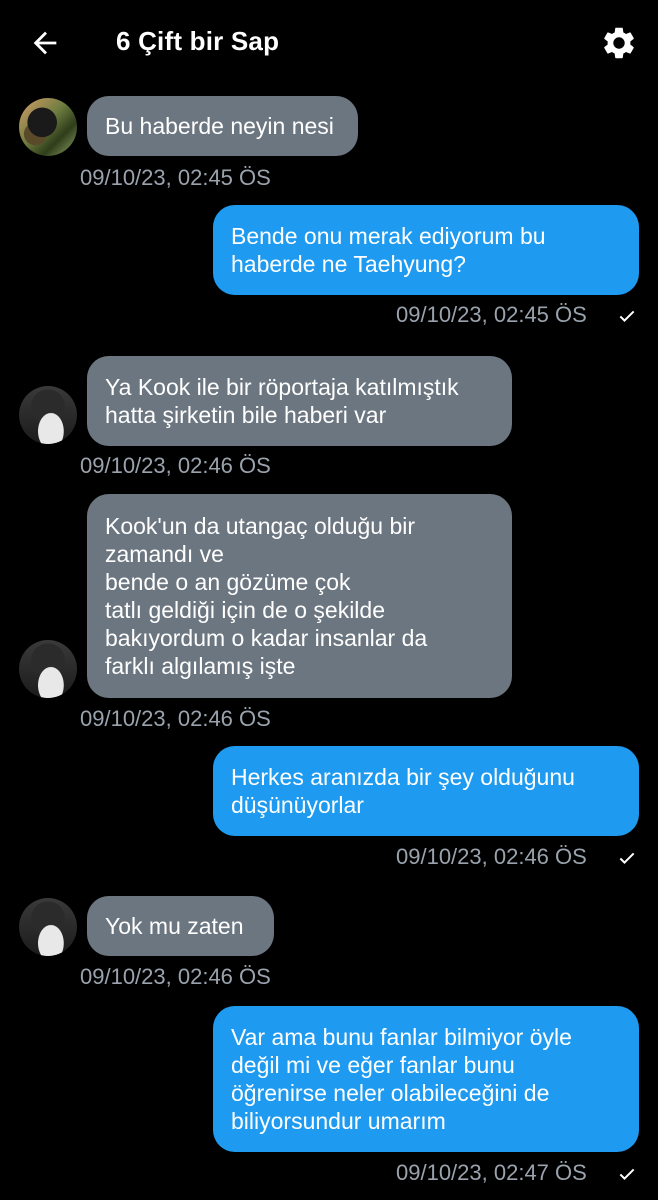  I want to click on message-bubble: Bu haberde neyin nesi, so click(222, 126).